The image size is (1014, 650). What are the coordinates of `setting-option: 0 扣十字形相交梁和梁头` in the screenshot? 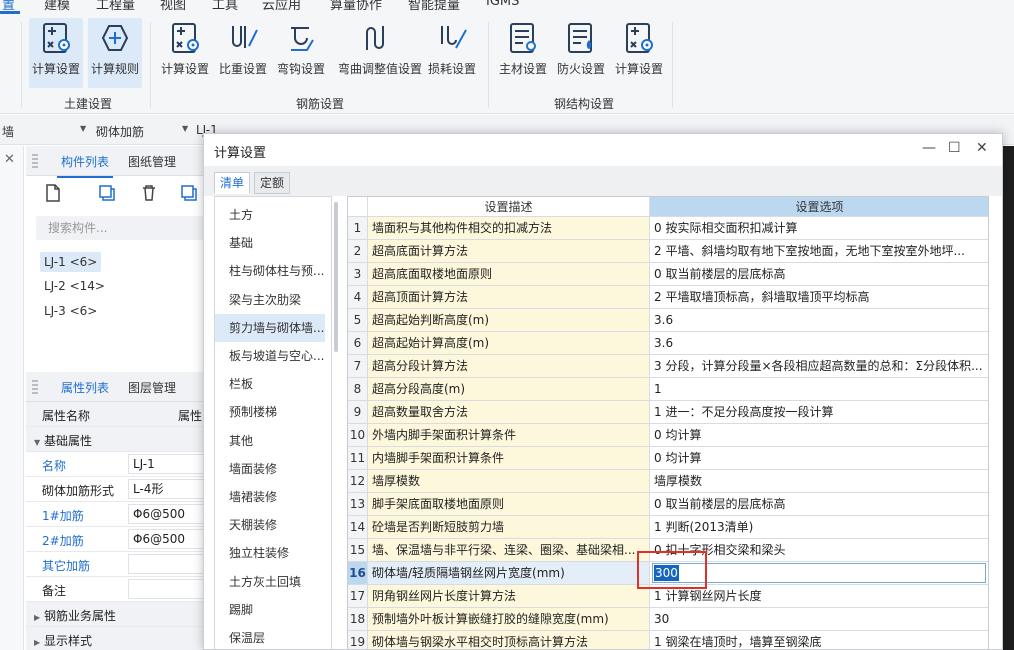 It's located at (819, 550).